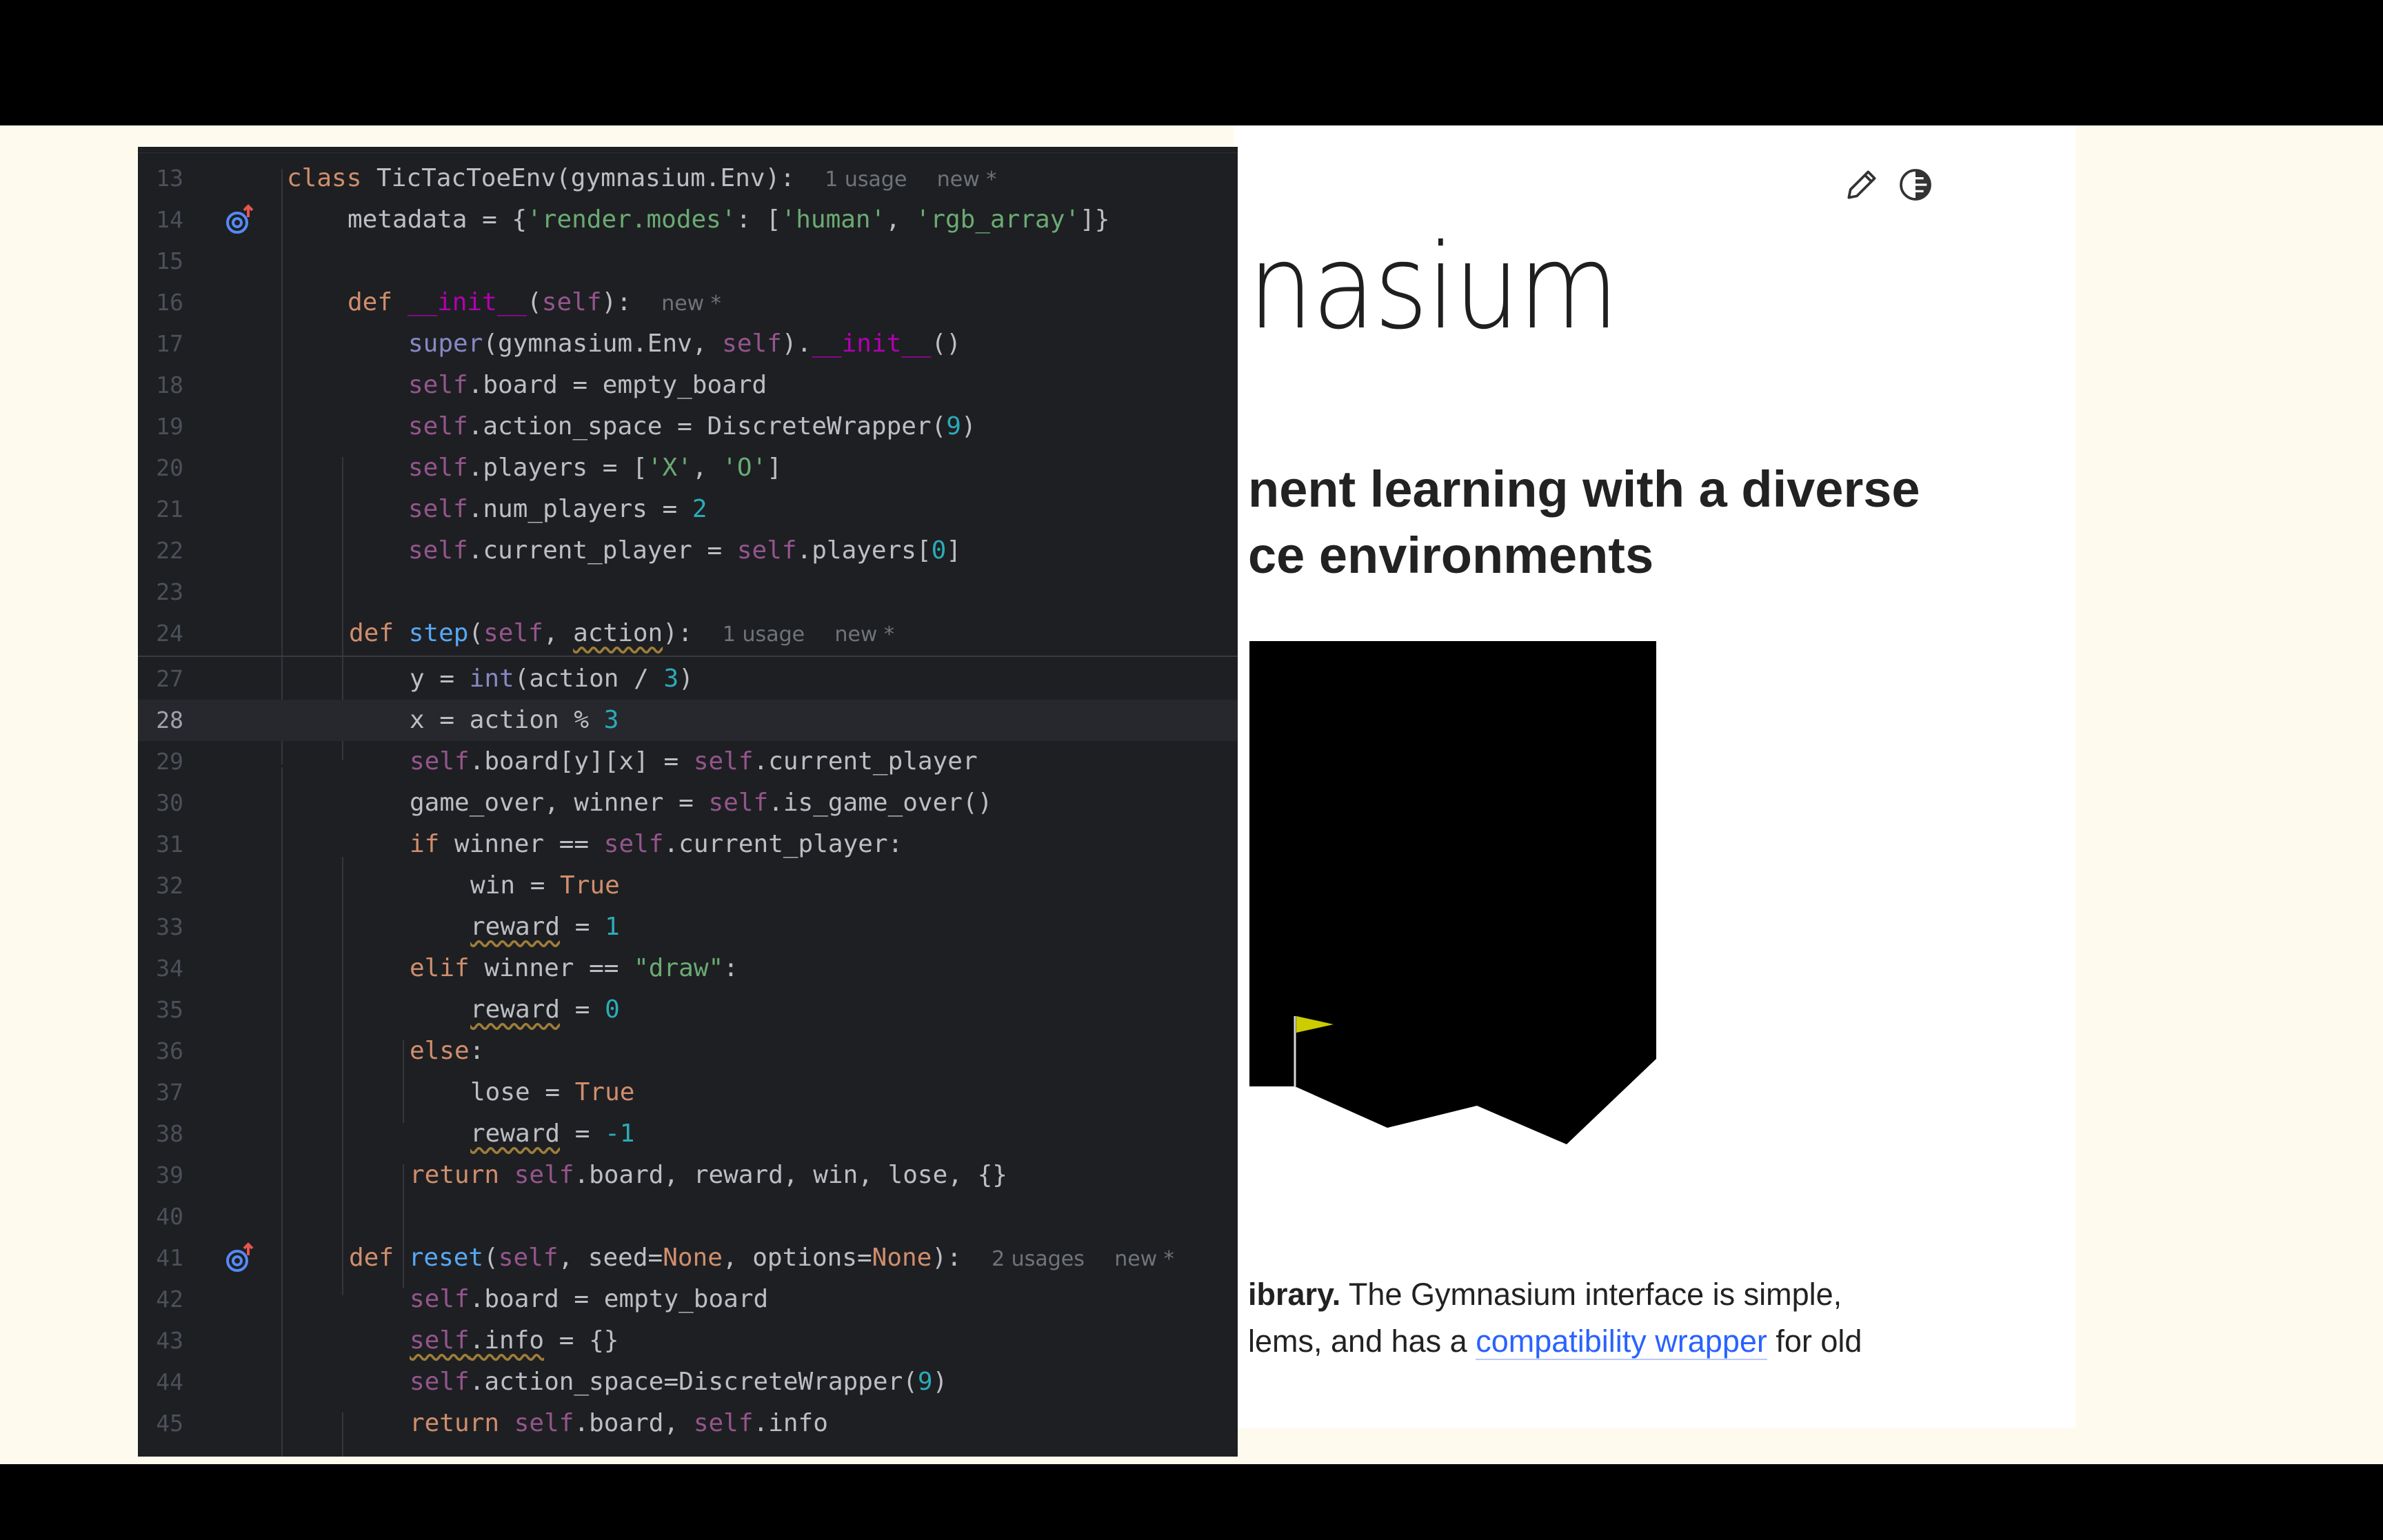 This screenshot has width=2383, height=1540. What do you see at coordinates (688, 657) in the screenshot?
I see `sticky-scroll-separator` at bounding box center [688, 657].